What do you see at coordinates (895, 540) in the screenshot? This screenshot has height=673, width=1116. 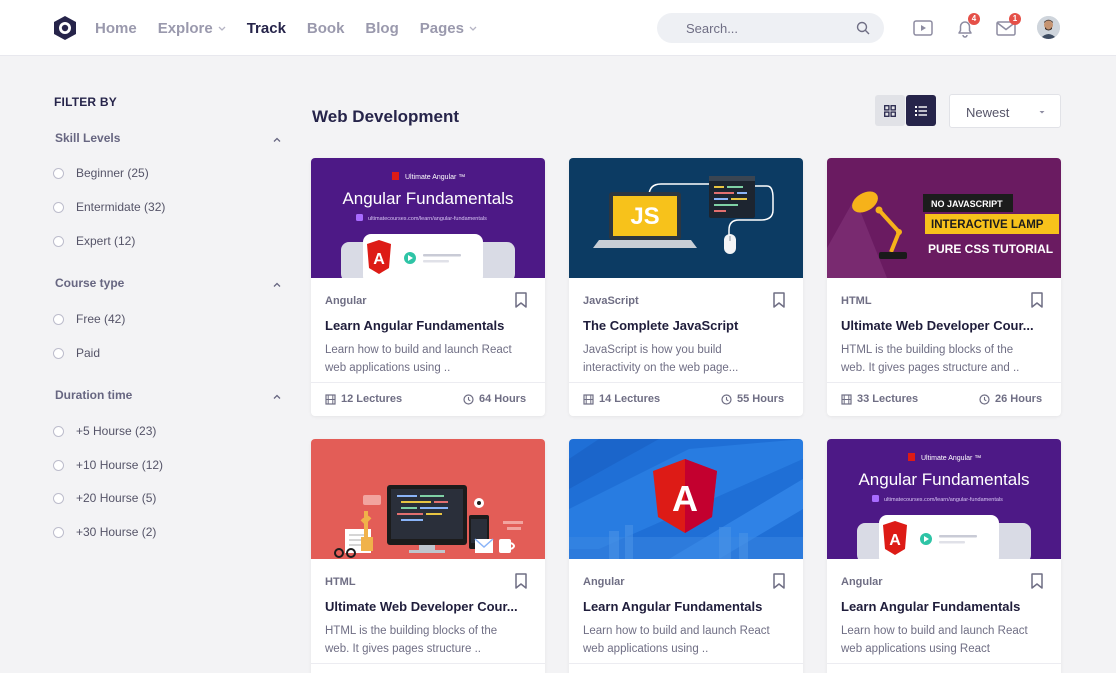 I see `svg-text: A` at bounding box center [895, 540].